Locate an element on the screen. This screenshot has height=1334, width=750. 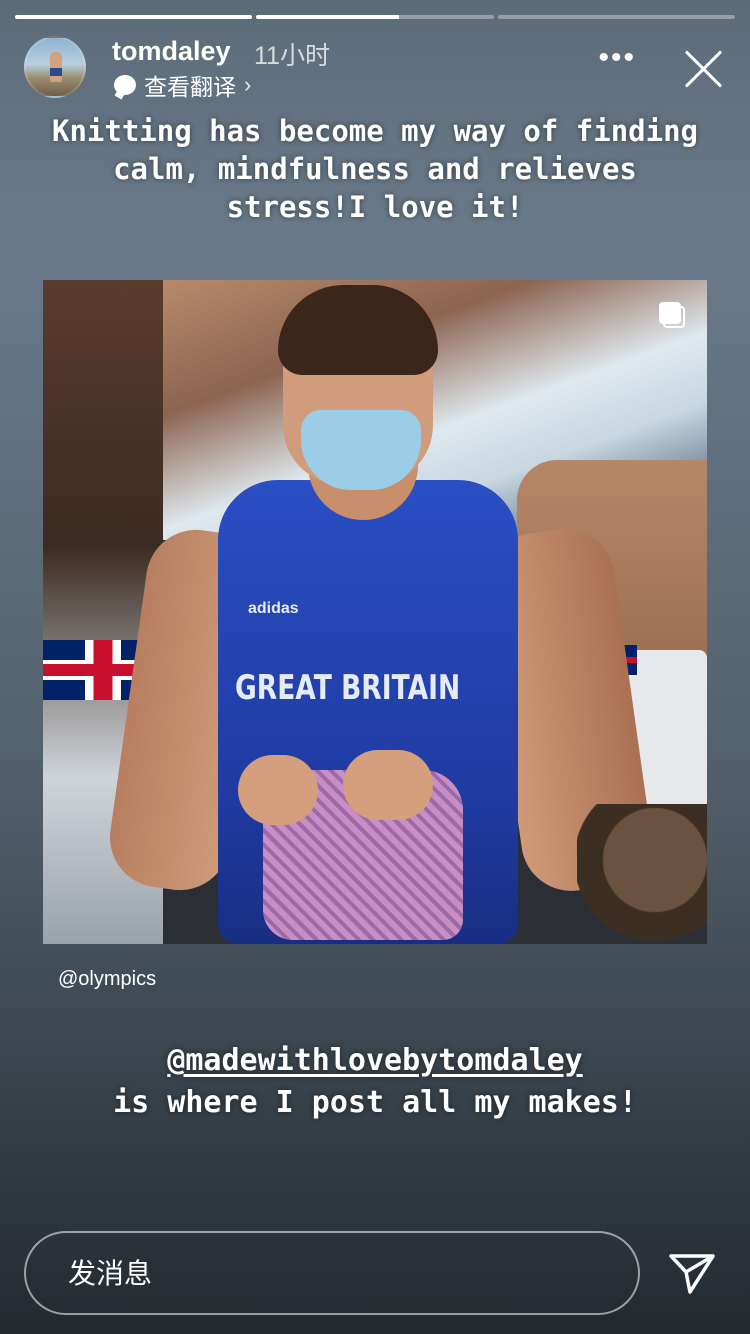
photo-left-hand is located at coordinates (278, 790).